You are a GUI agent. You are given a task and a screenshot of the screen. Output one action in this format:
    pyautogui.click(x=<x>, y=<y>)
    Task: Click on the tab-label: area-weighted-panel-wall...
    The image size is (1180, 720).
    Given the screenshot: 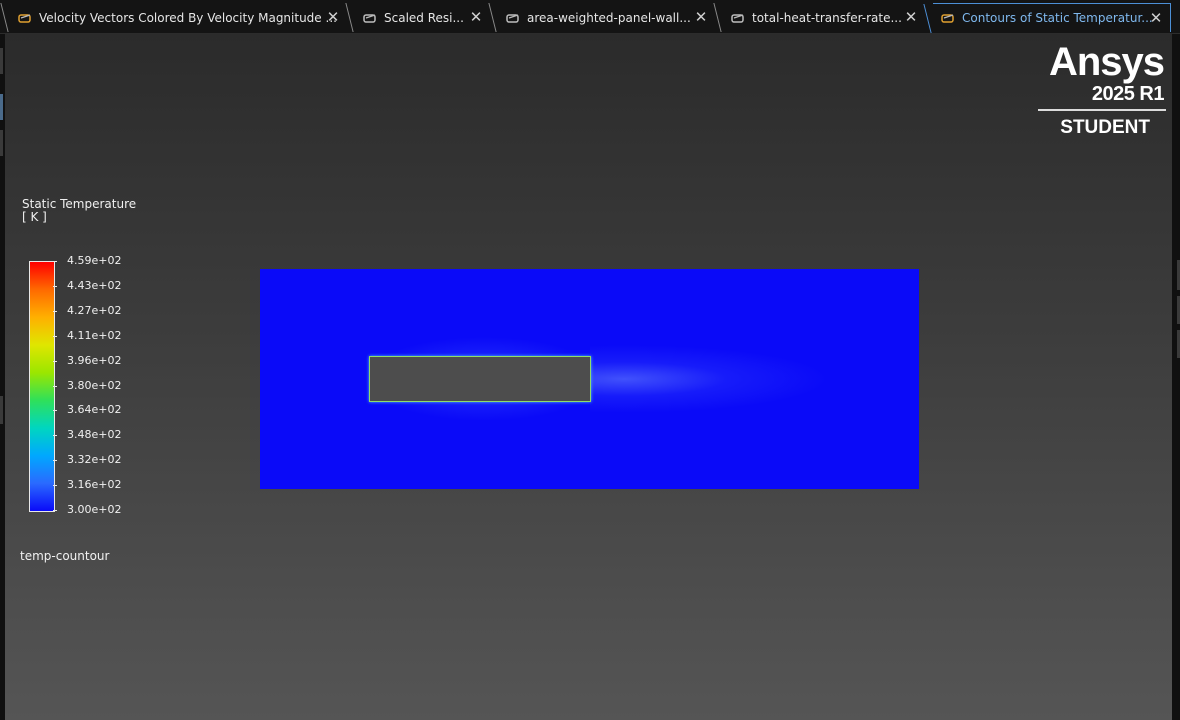 What is the action you would take?
    pyautogui.click(x=609, y=17)
    